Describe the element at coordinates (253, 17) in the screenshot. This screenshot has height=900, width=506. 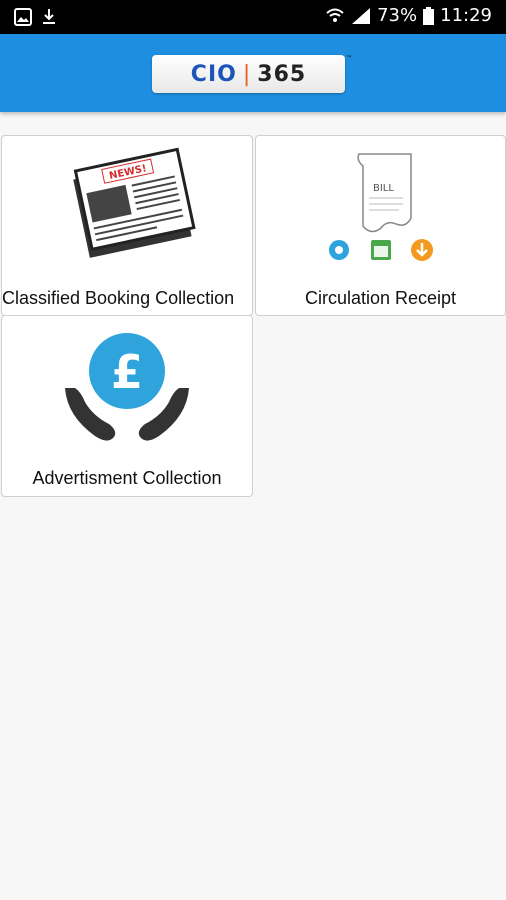
I see `status-bar: 73% 11:29` at that location.